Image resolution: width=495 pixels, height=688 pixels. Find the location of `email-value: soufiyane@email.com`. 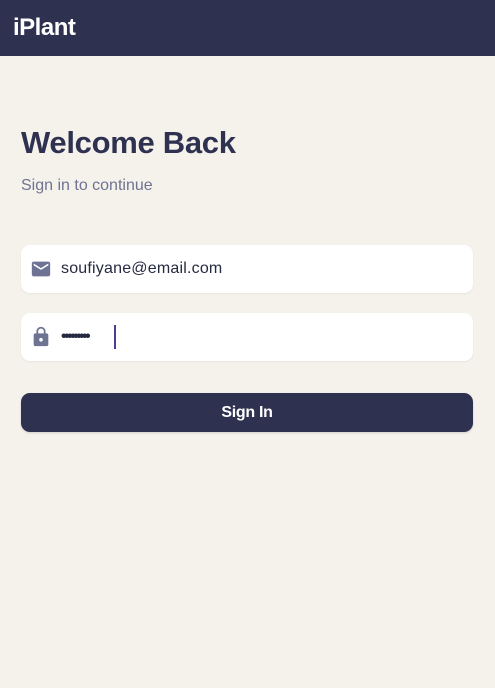

email-value: soufiyane@email.com is located at coordinates (142, 268).